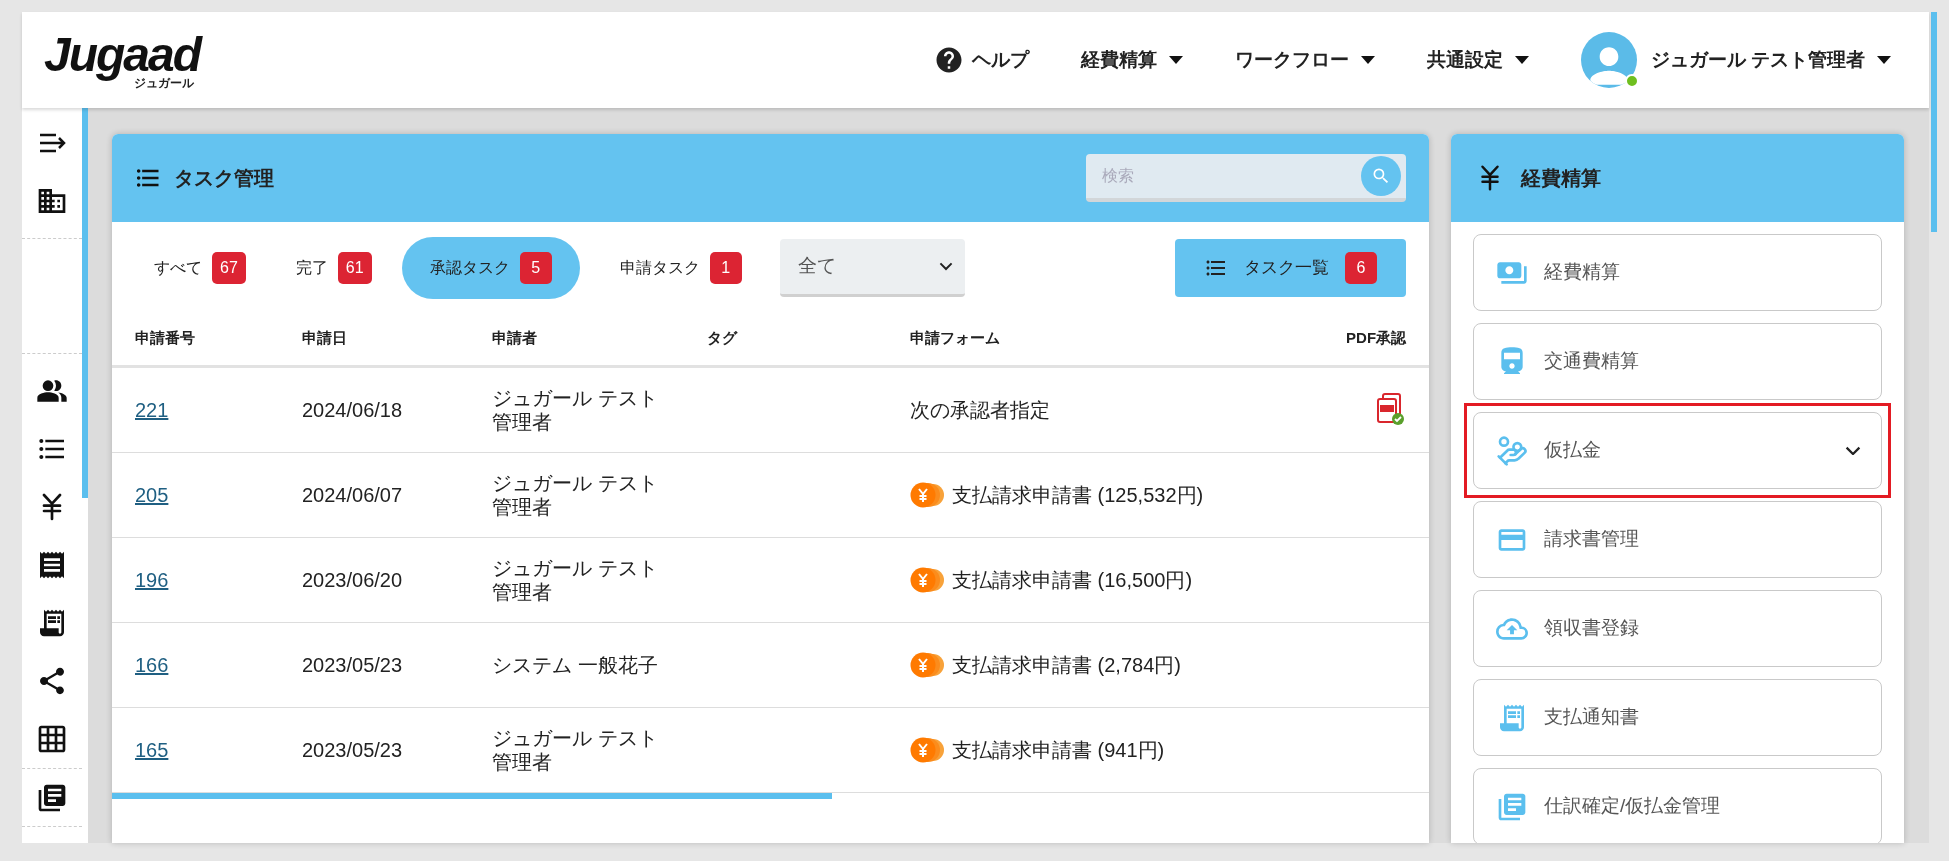  Describe the element at coordinates (1561, 178) in the screenshot. I see `card-title: 経費精算` at that location.